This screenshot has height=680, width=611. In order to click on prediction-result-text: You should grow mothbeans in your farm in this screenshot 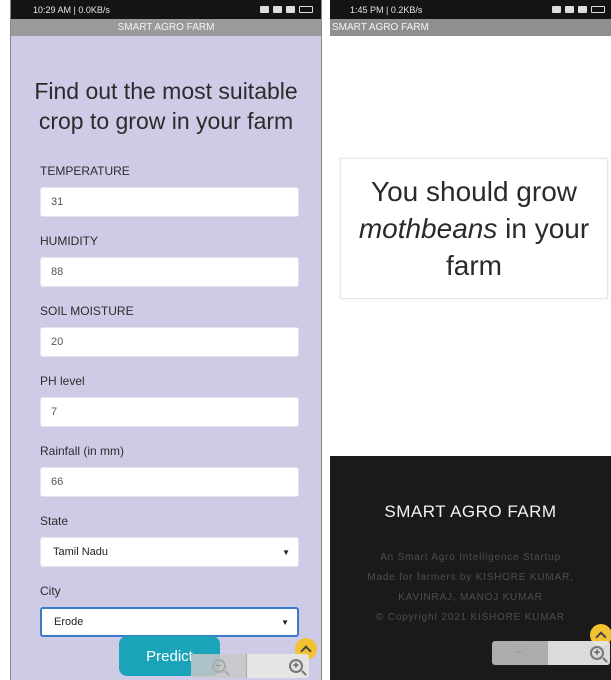, I will do `click(474, 228)`.